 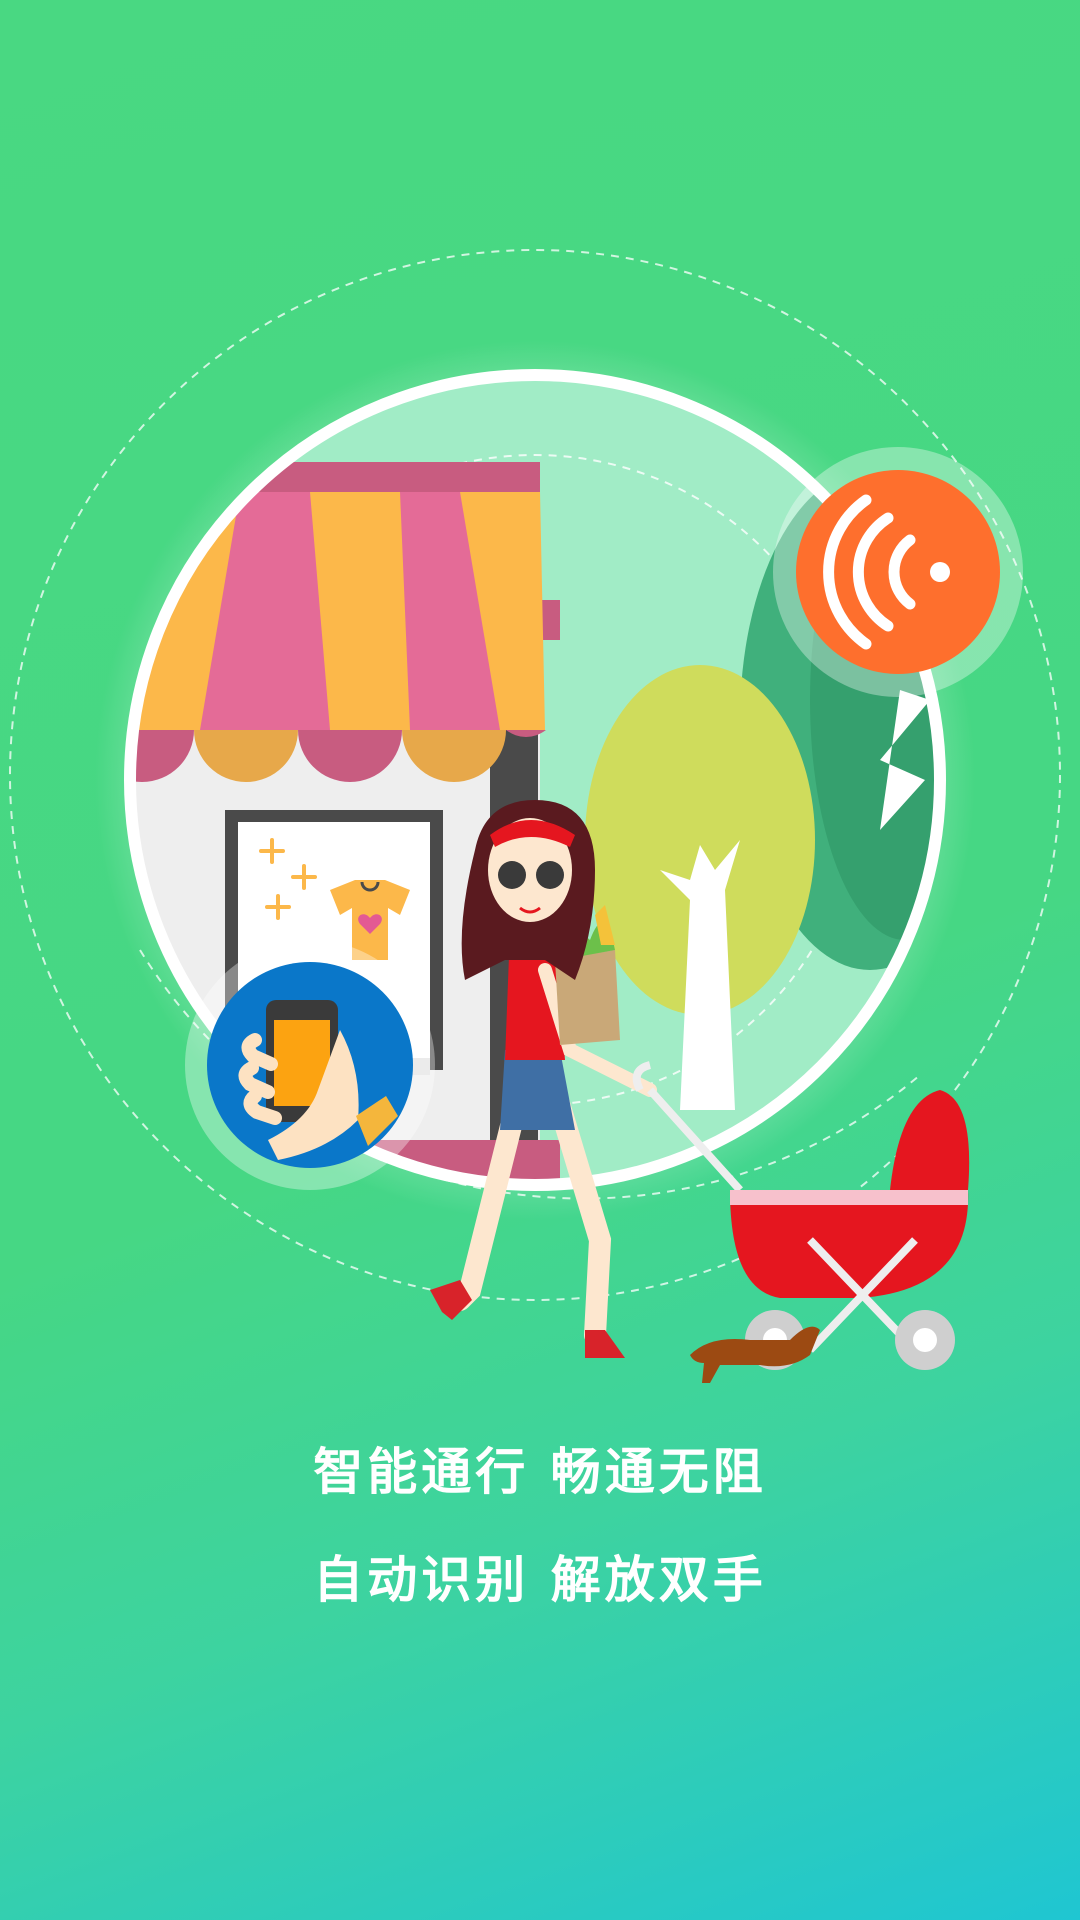 I want to click on slogan-line-1: 智能通行 畅通无阻, so click(x=540, y=1472).